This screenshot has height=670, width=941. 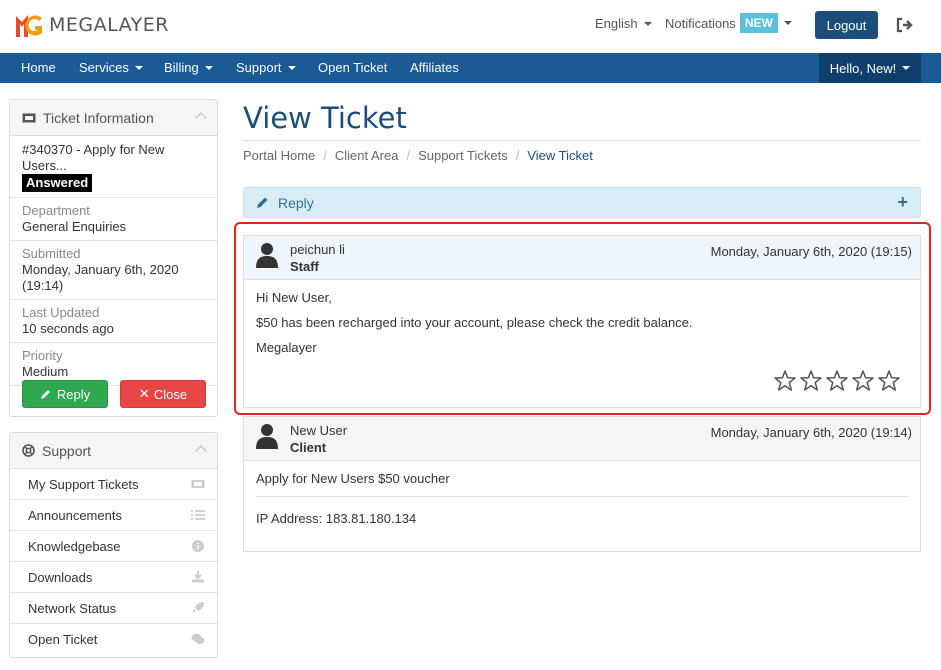 I want to click on sidebar-item-announcements: Announcements, so click(x=113, y=515).